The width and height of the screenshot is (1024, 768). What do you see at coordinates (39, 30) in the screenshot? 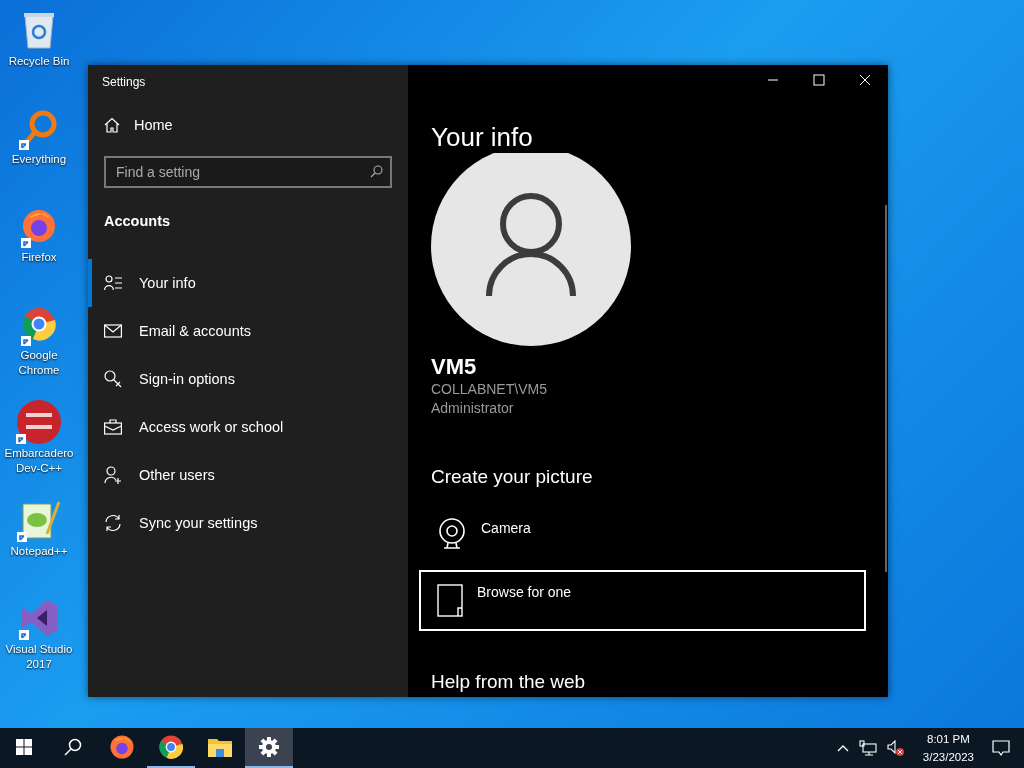
I see `recycle-bin-icon` at bounding box center [39, 30].